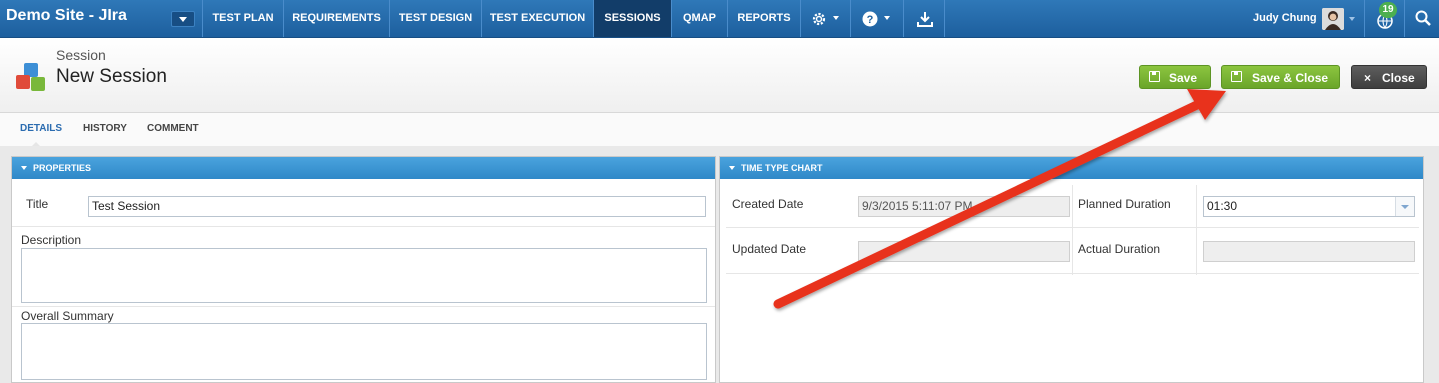 This screenshot has height=383, width=1439. Describe the element at coordinates (1285, 18) in the screenshot. I see `user-name: Judy Chung` at that location.